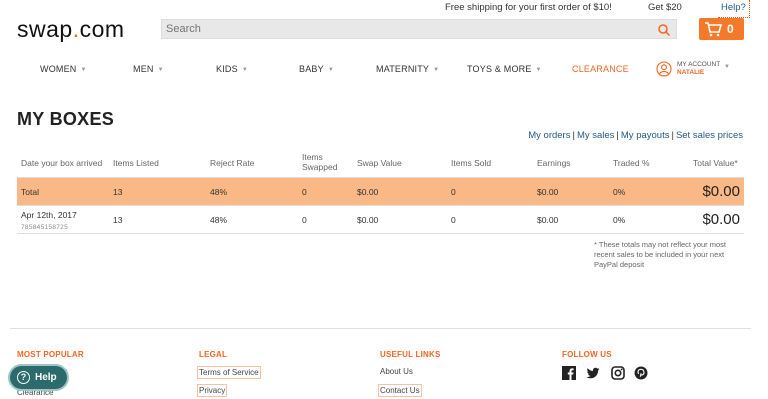 The width and height of the screenshot is (768, 399). Describe the element at coordinates (664, 69) in the screenshot. I see `user-icon` at that location.